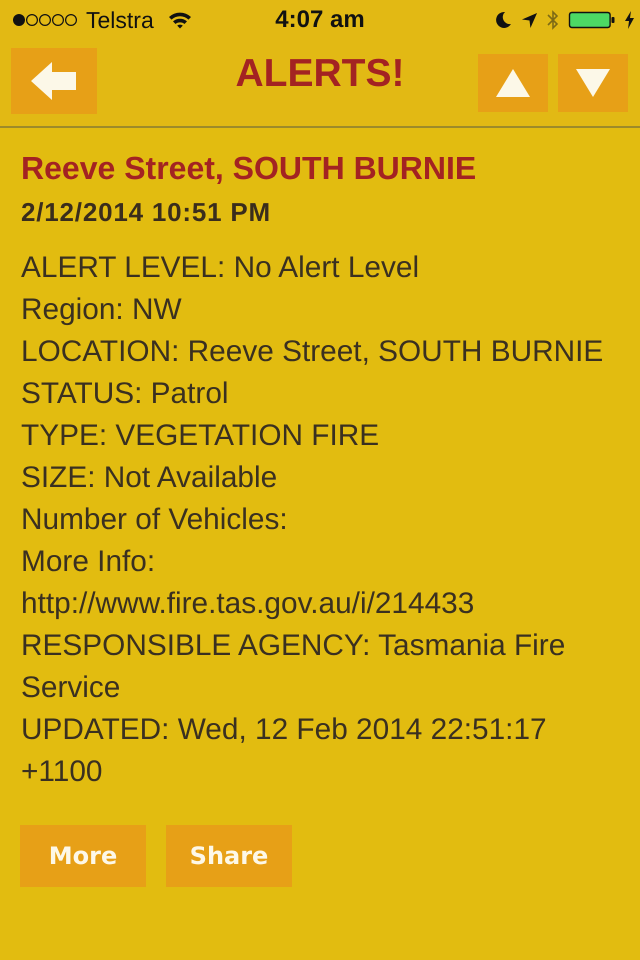  What do you see at coordinates (529, 20) in the screenshot?
I see `location-arrow-icon` at bounding box center [529, 20].